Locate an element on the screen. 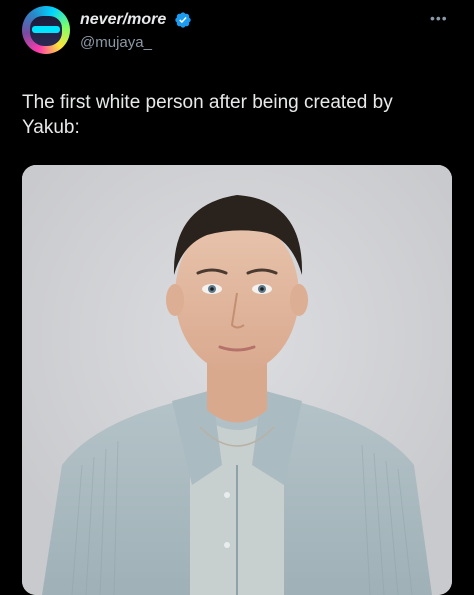 This screenshot has height=595, width=474. avatar-visor is located at coordinates (46, 29).